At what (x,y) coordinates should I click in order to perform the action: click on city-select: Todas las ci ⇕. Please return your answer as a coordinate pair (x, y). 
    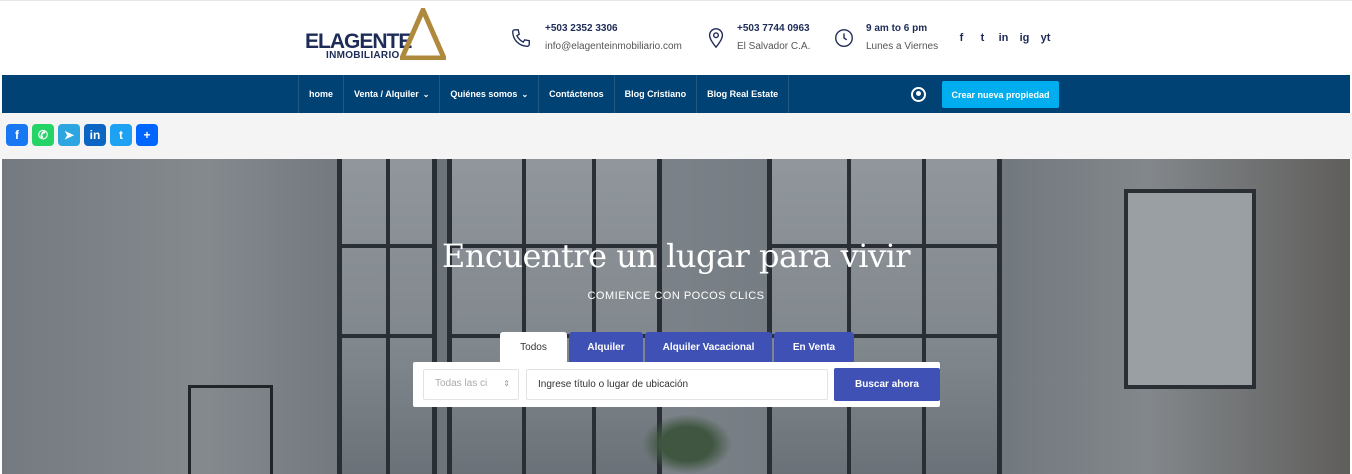
    Looking at the image, I should click on (471, 384).